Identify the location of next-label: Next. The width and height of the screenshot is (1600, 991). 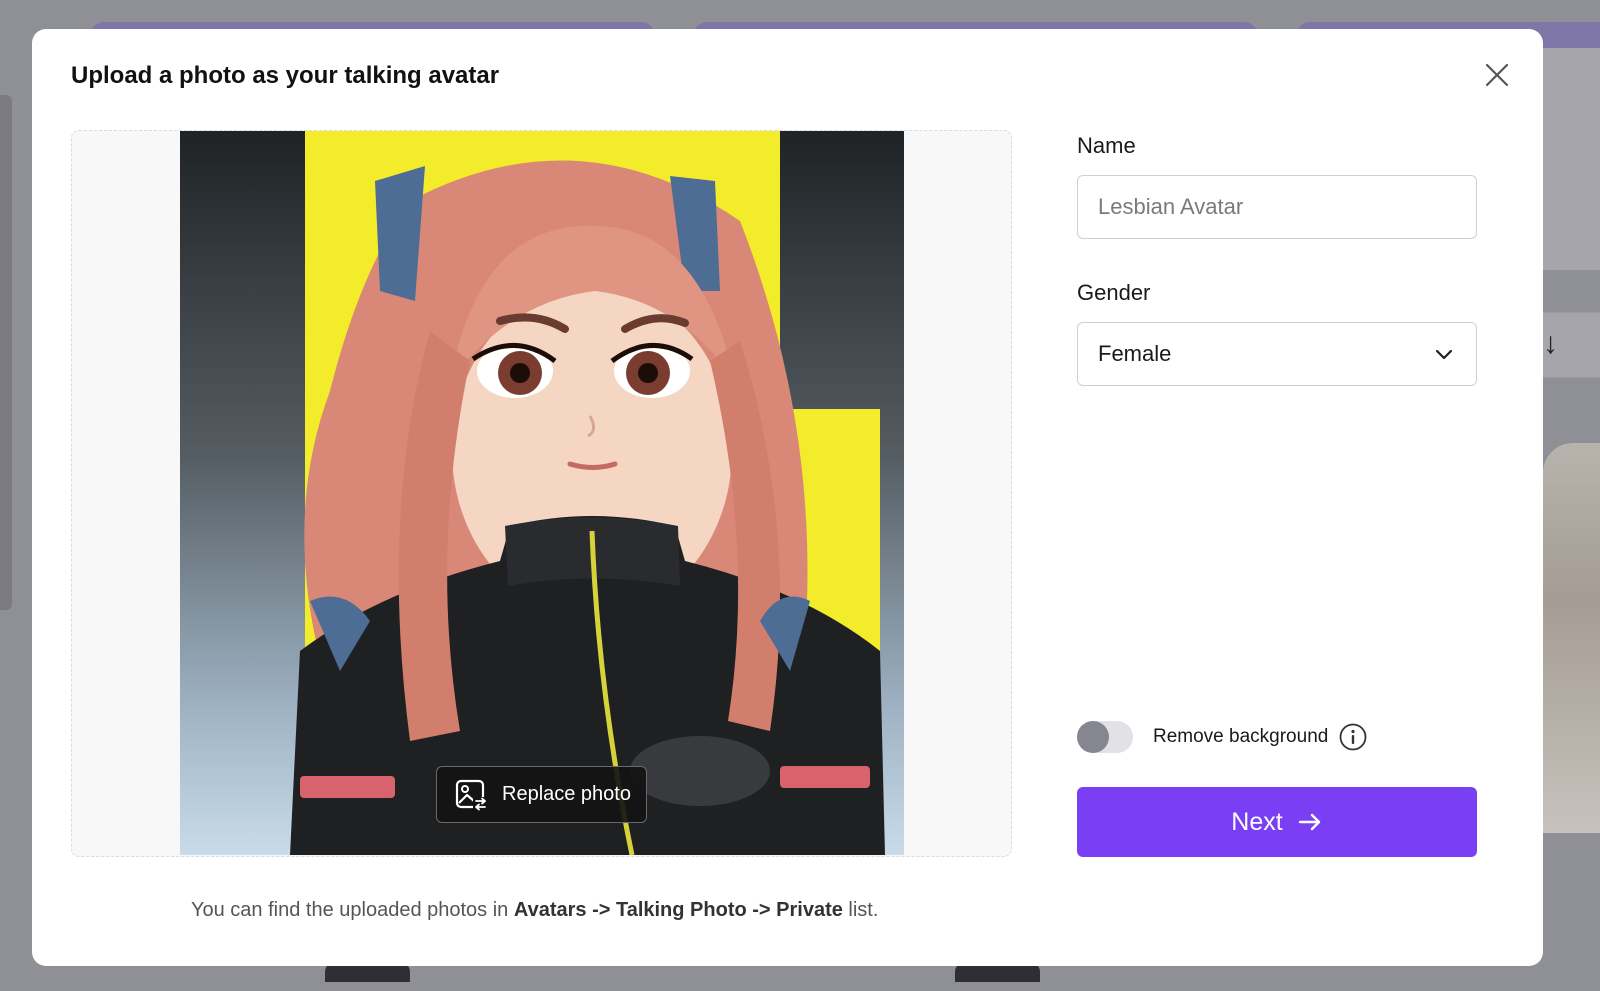
(1257, 821).